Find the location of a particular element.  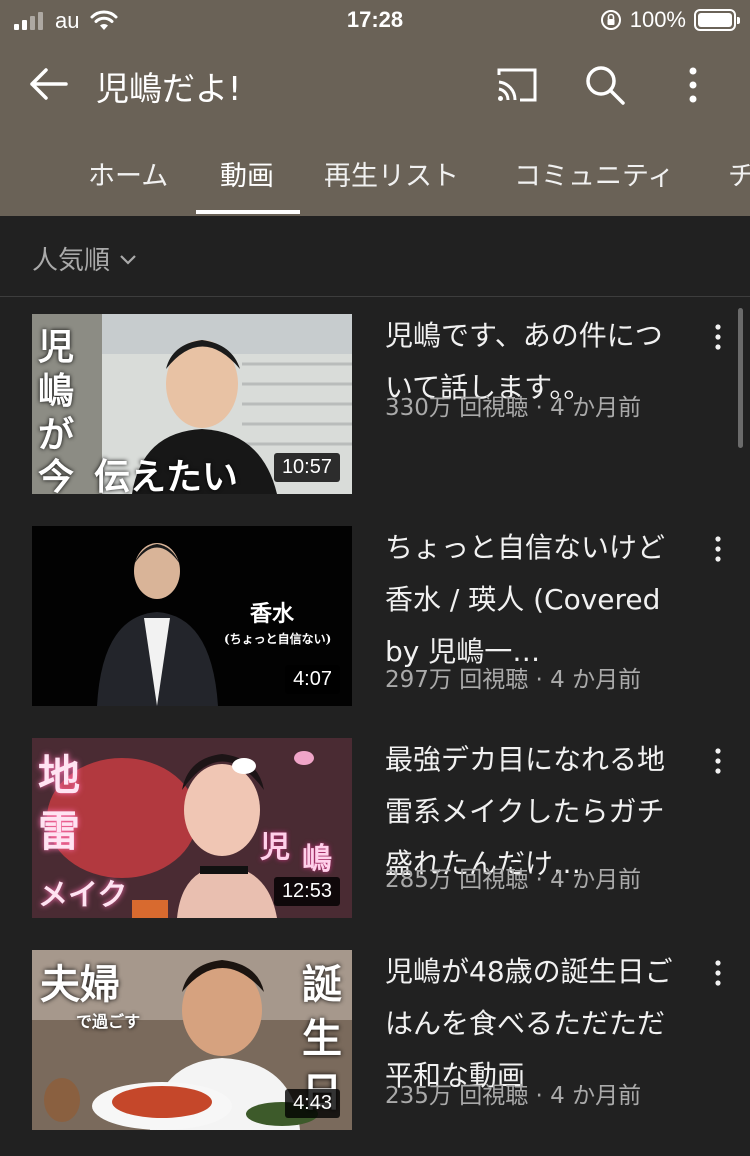

rotation-lock-icon is located at coordinates (610, 20).